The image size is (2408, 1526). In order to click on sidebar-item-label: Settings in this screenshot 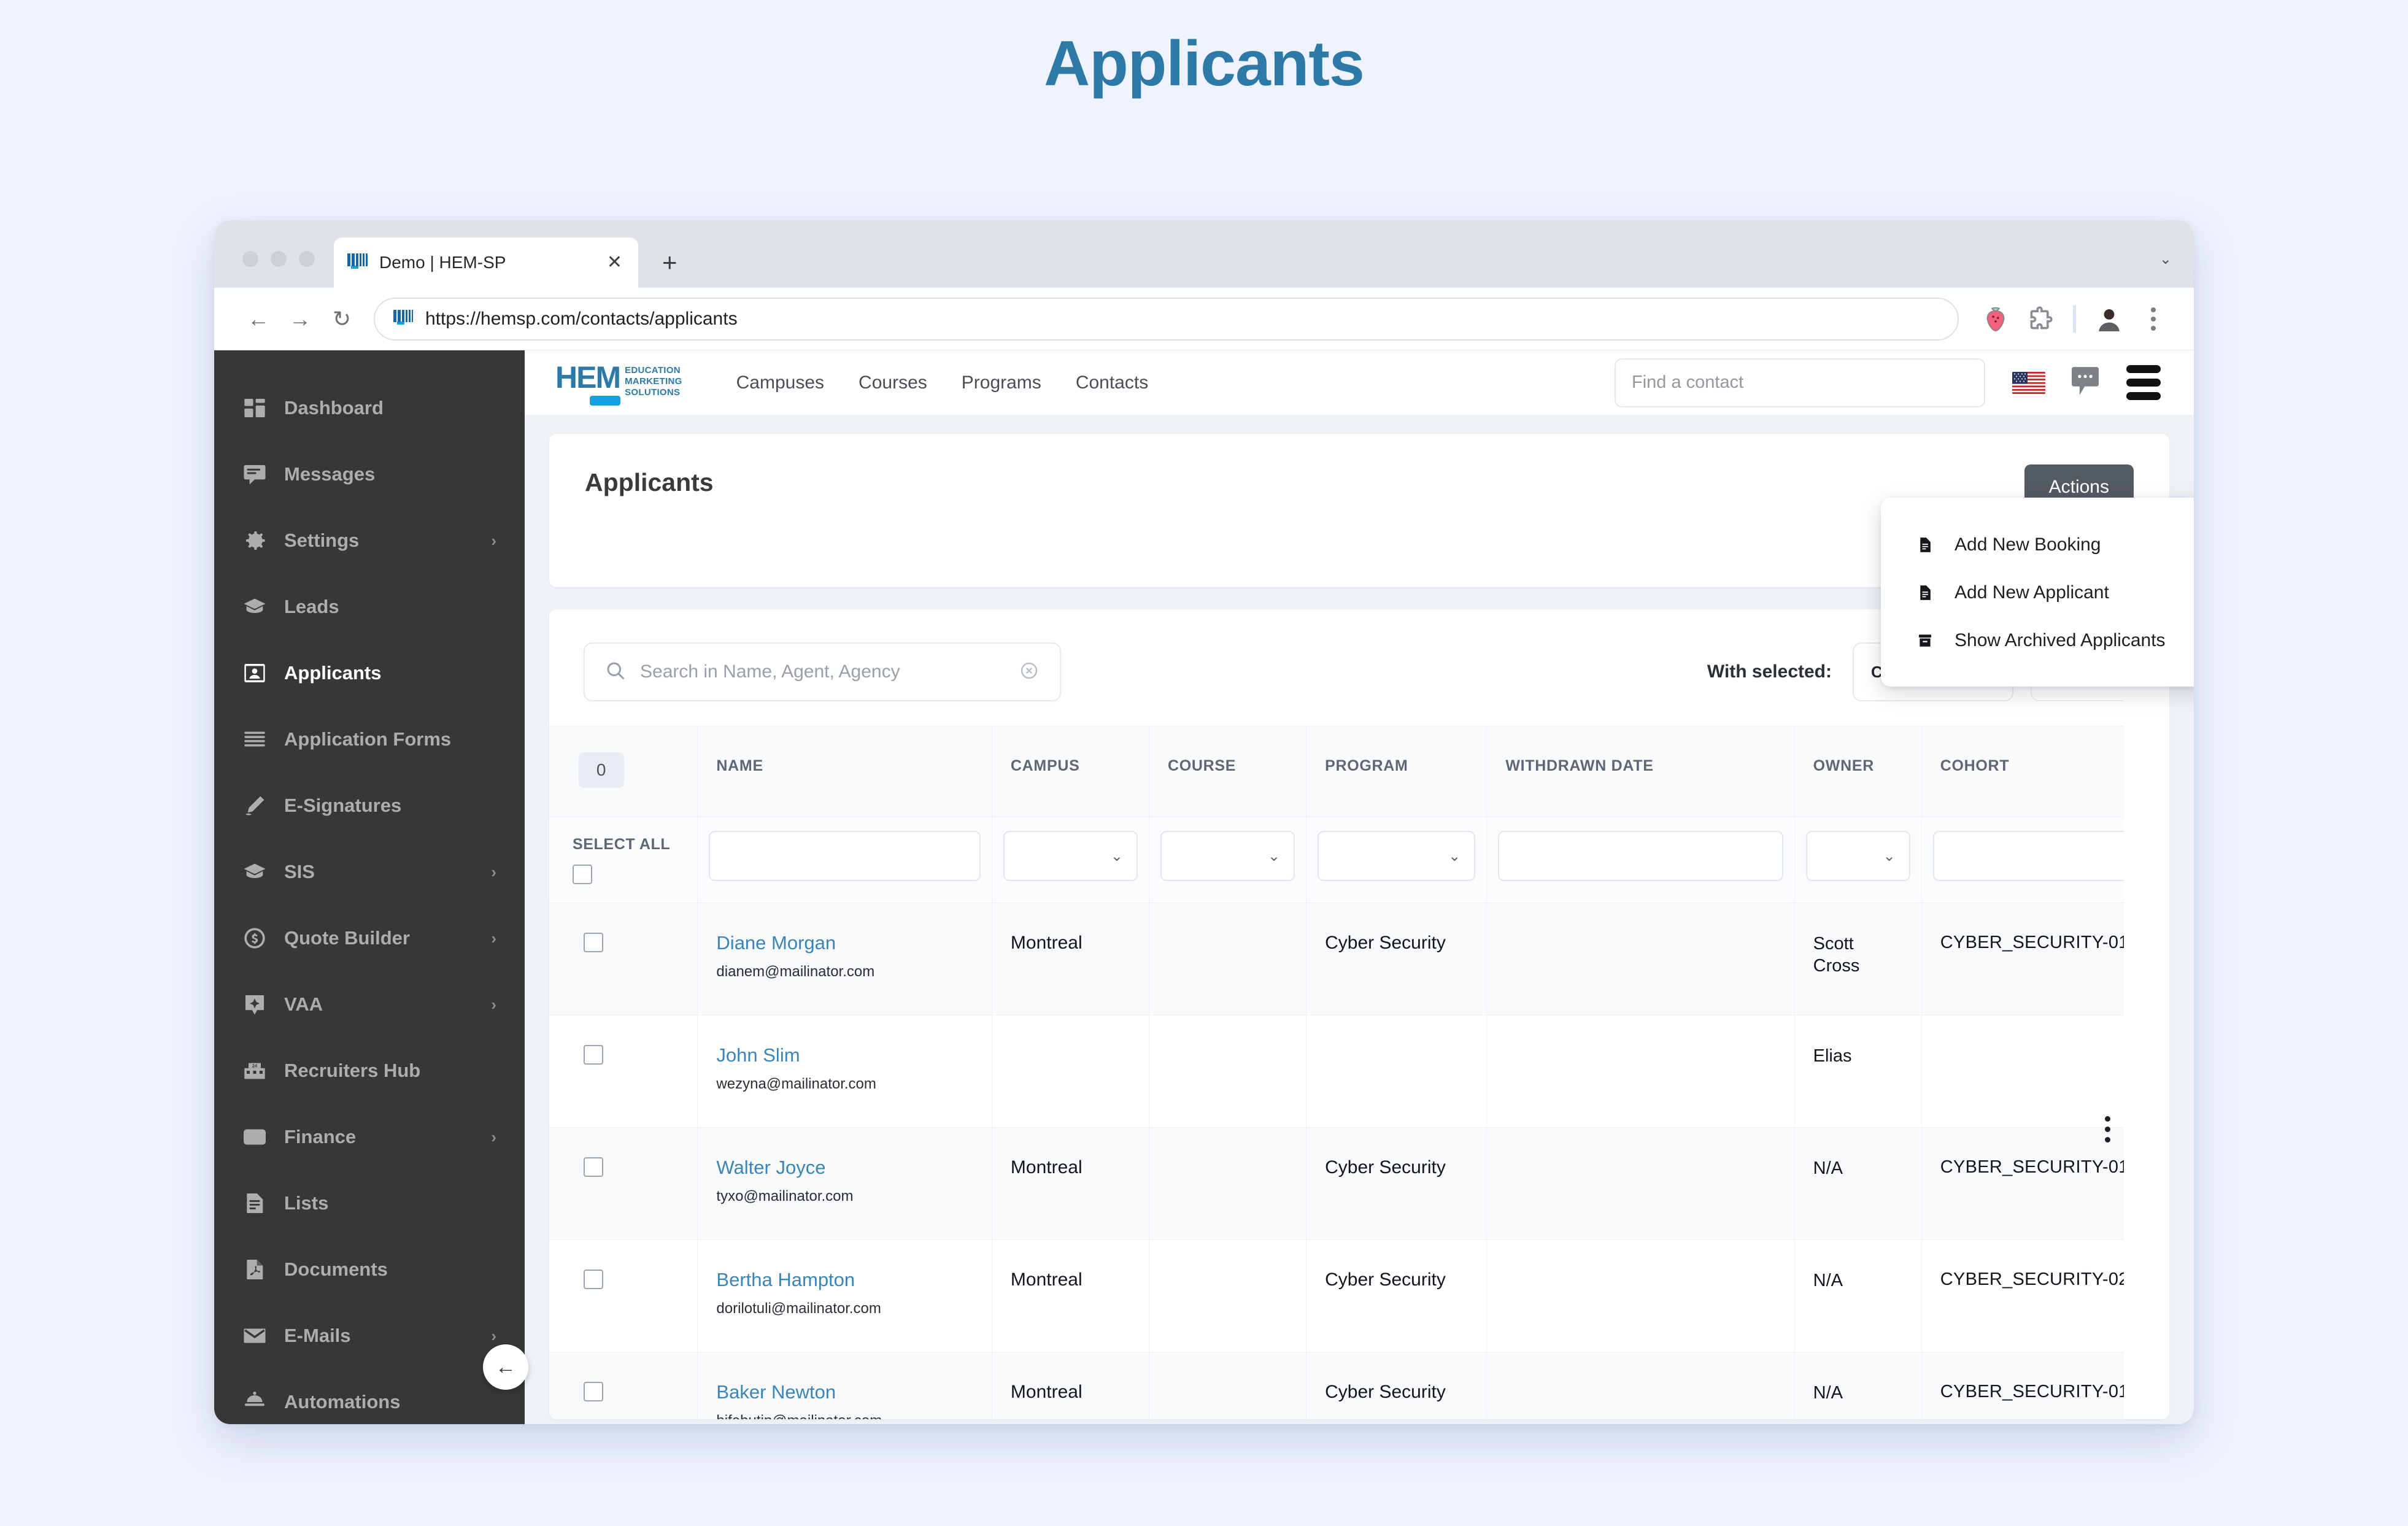, I will do `click(322, 540)`.